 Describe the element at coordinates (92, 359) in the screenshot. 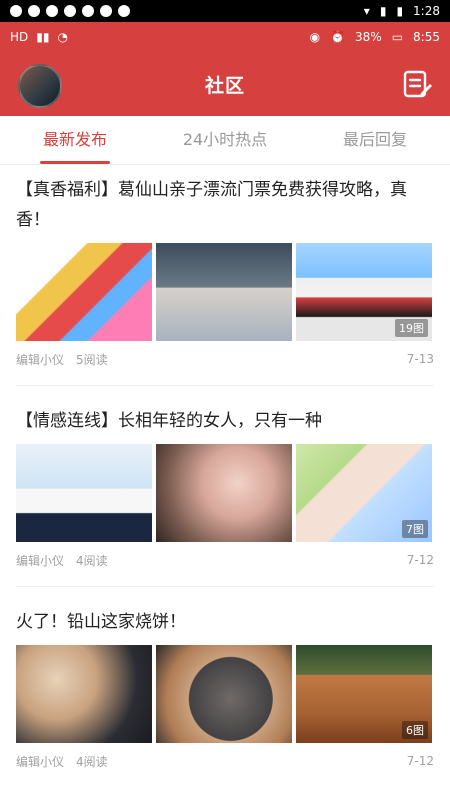

I see `post-reads: 5阅读` at that location.